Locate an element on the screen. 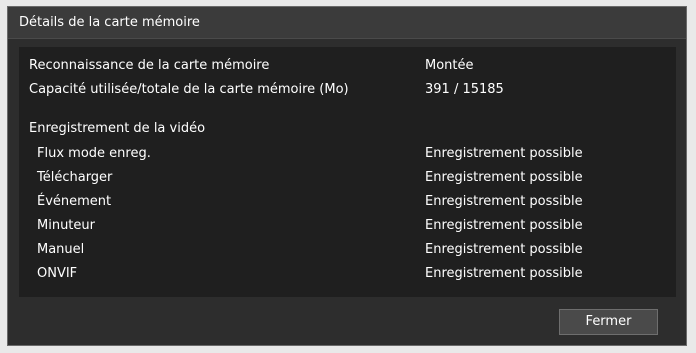 This screenshot has height=353, width=696. recording-row: Flux mode enreg. Enregistrement possible is located at coordinates (347, 156).